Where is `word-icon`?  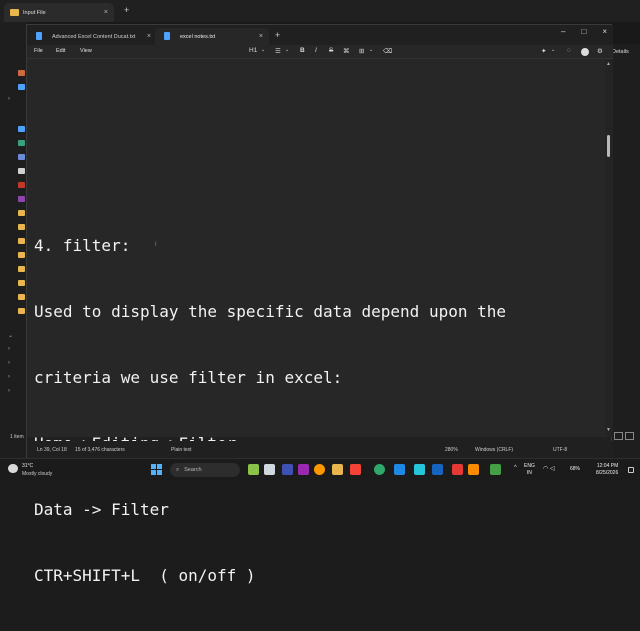
word-icon is located at coordinates (437, 469).